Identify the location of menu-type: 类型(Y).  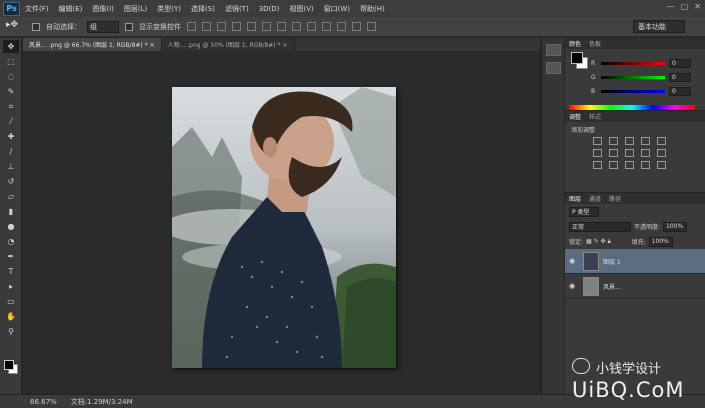
(169, 9).